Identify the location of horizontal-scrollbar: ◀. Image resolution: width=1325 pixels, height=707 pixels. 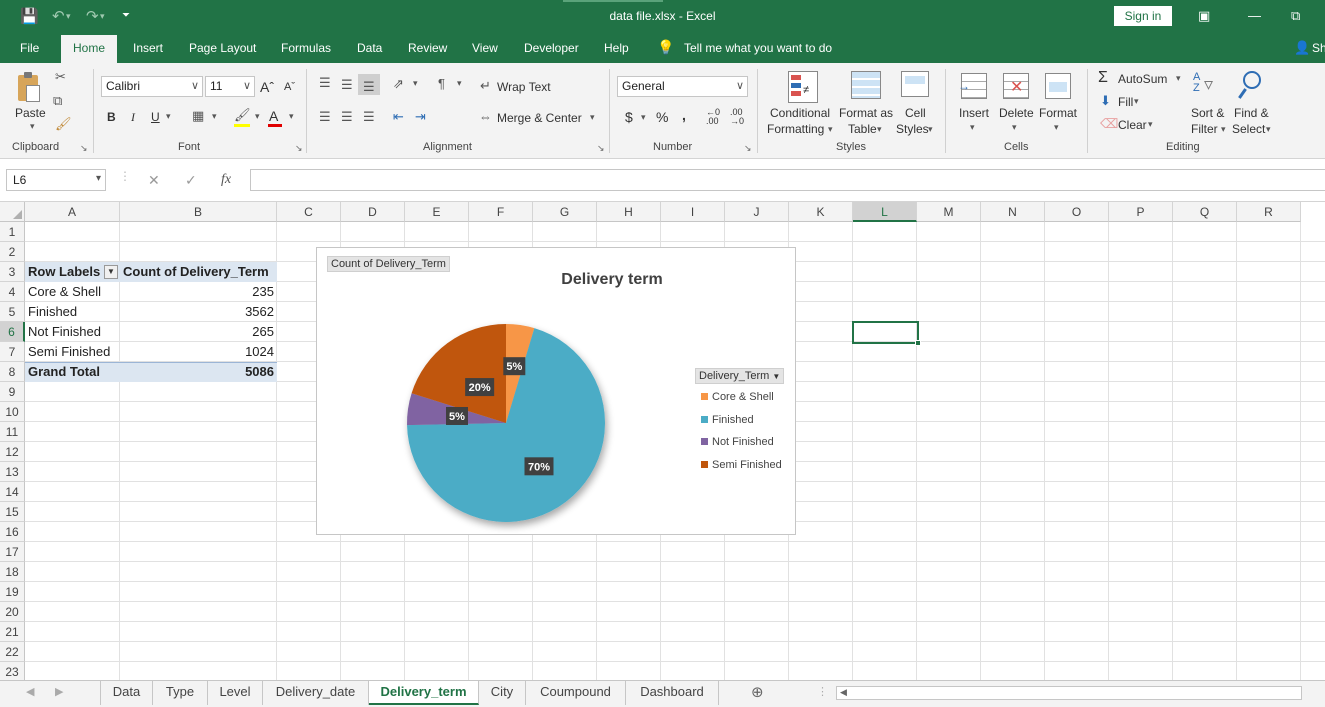
(1069, 693).